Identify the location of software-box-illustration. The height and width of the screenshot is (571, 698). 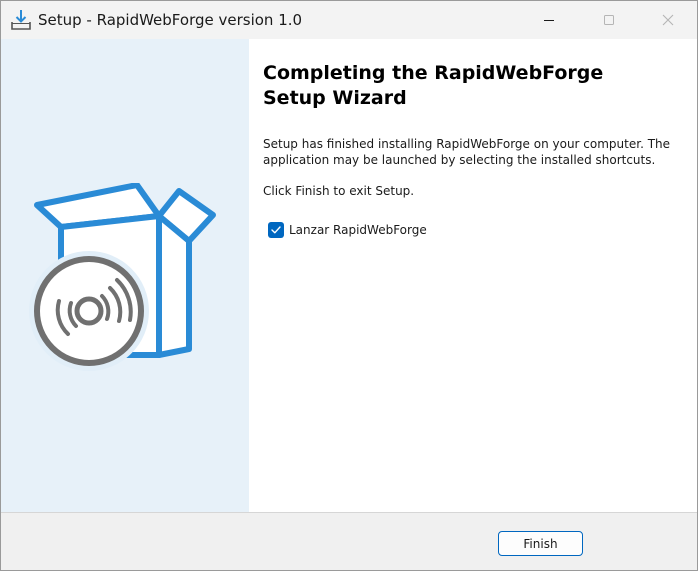
(122, 277).